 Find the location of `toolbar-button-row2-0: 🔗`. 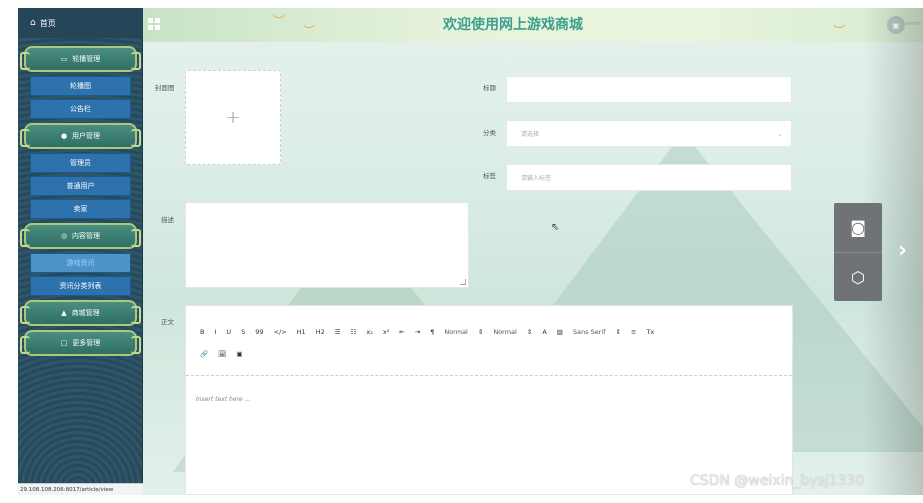

toolbar-button-row2-0: 🔗 is located at coordinates (204, 354).